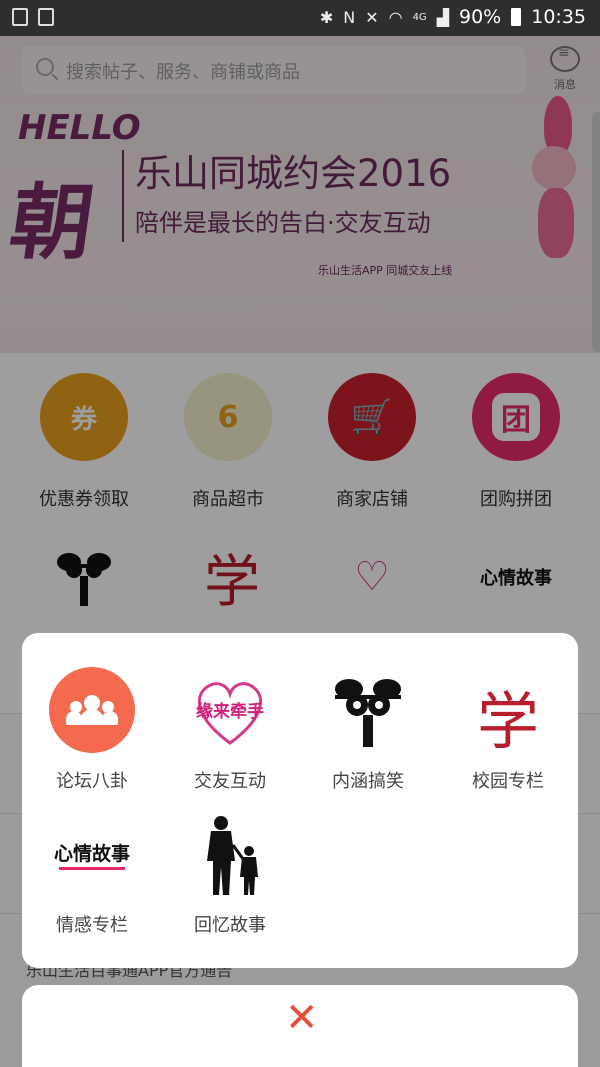 The width and height of the screenshot is (600, 1067). Describe the element at coordinates (92, 710) in the screenshot. I see `forum-people-icon` at that location.